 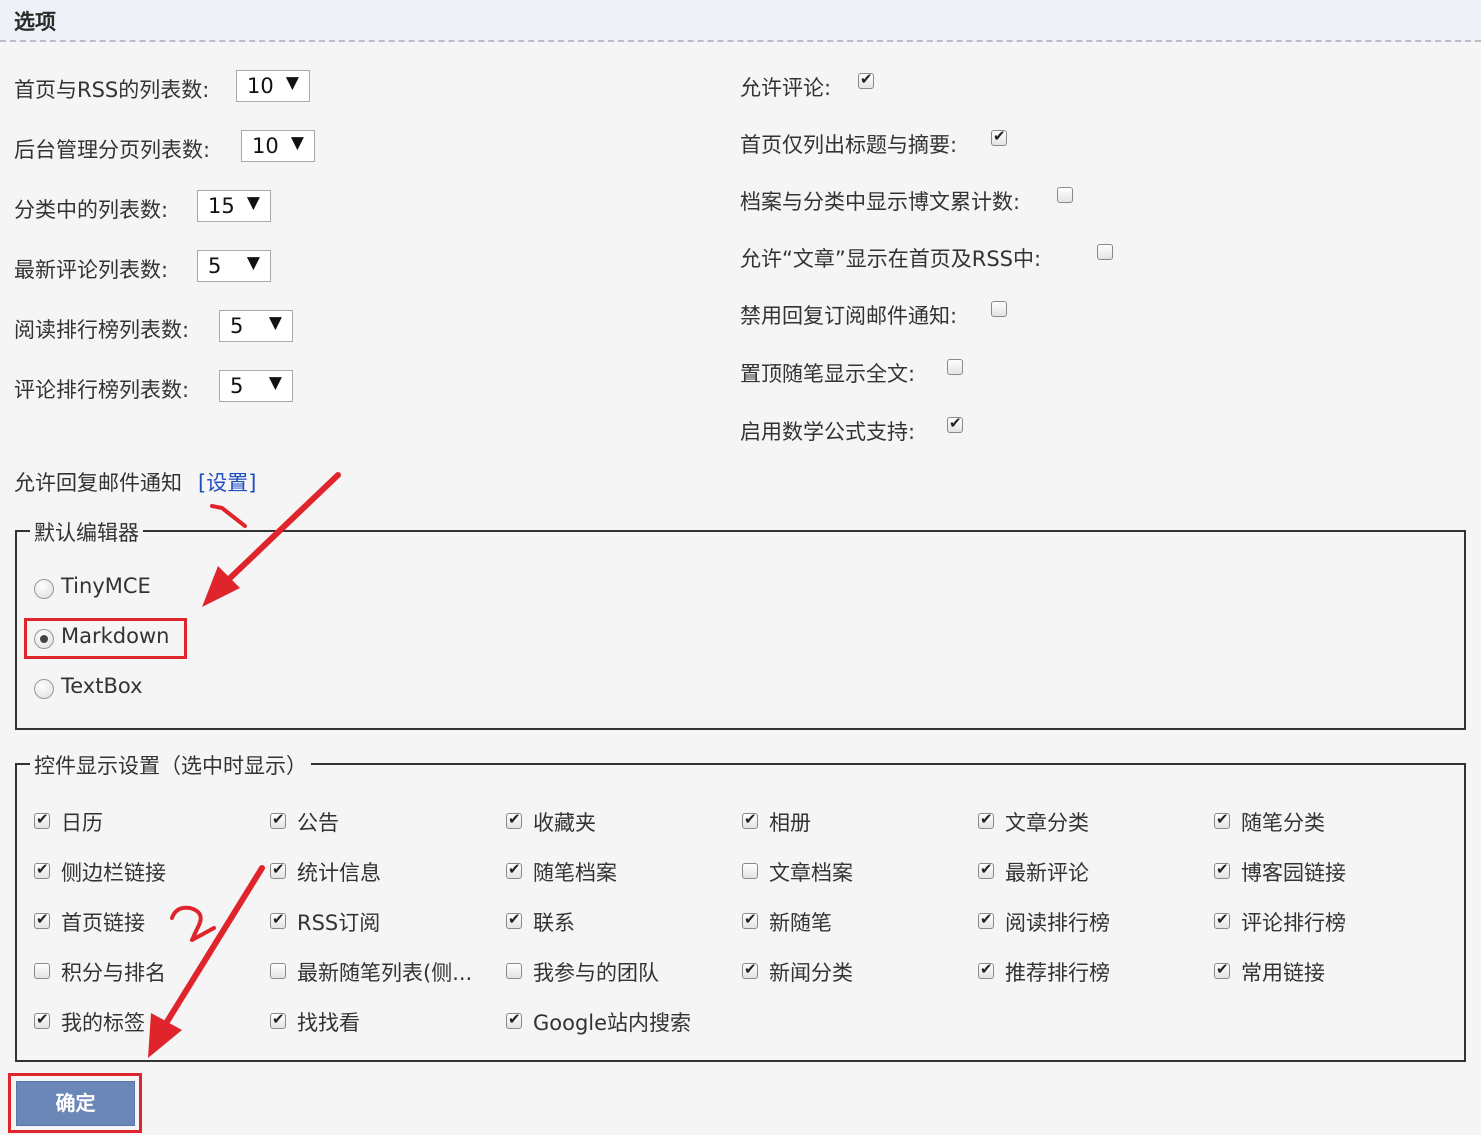 What do you see at coordinates (244, 765) in the screenshot?
I see `annotation-arrows` at bounding box center [244, 765].